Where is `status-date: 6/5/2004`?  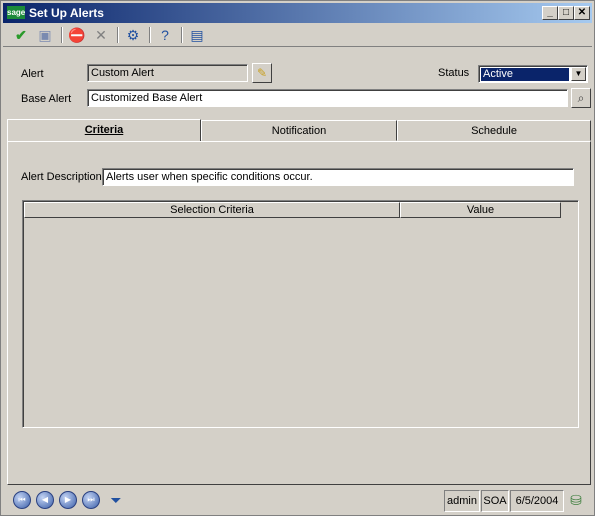 status-date: 6/5/2004 is located at coordinates (537, 501).